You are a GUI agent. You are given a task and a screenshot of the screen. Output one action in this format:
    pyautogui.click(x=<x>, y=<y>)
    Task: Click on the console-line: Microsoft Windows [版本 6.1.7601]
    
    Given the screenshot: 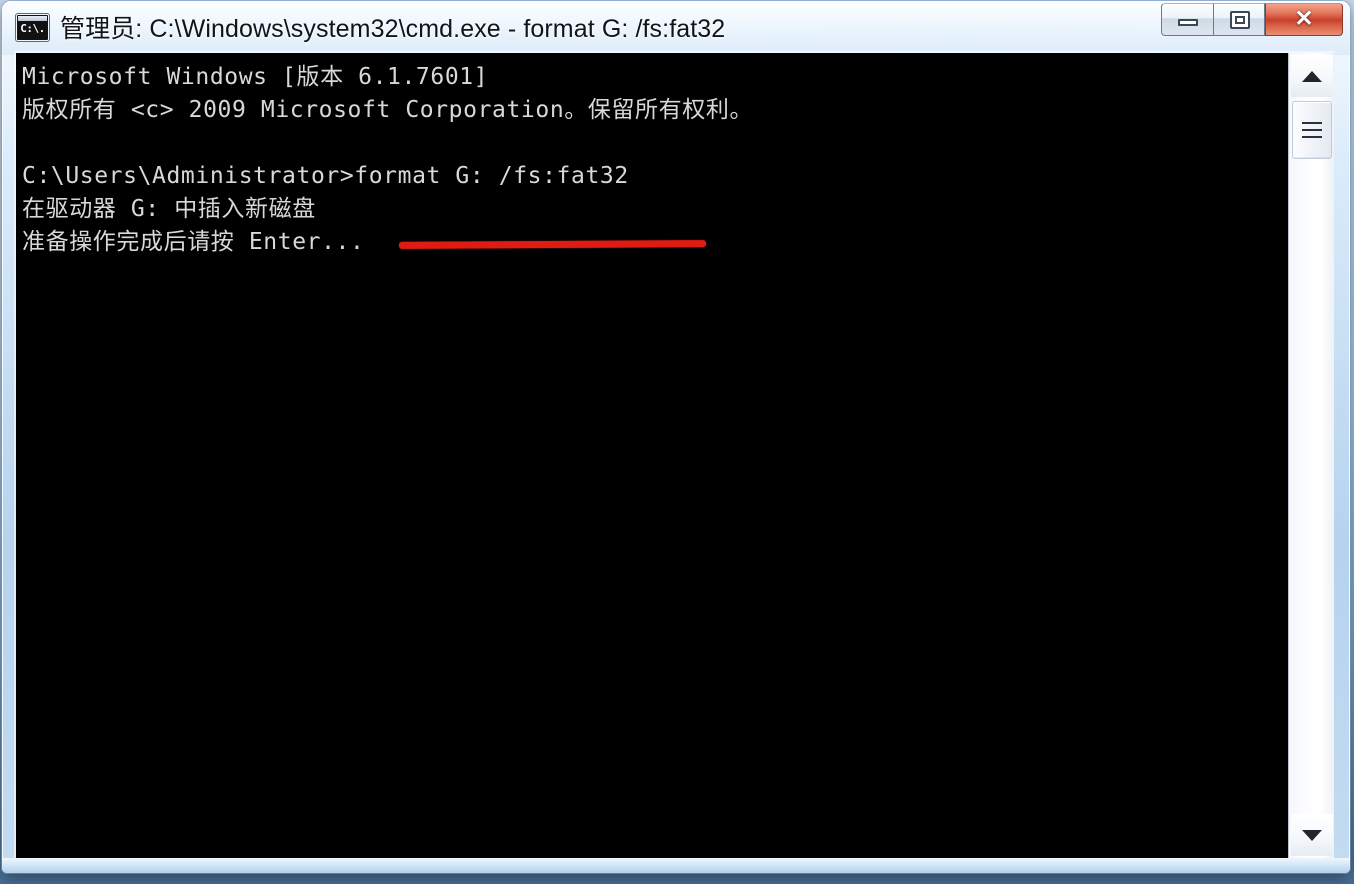 What is the action you would take?
    pyautogui.click(x=255, y=77)
    